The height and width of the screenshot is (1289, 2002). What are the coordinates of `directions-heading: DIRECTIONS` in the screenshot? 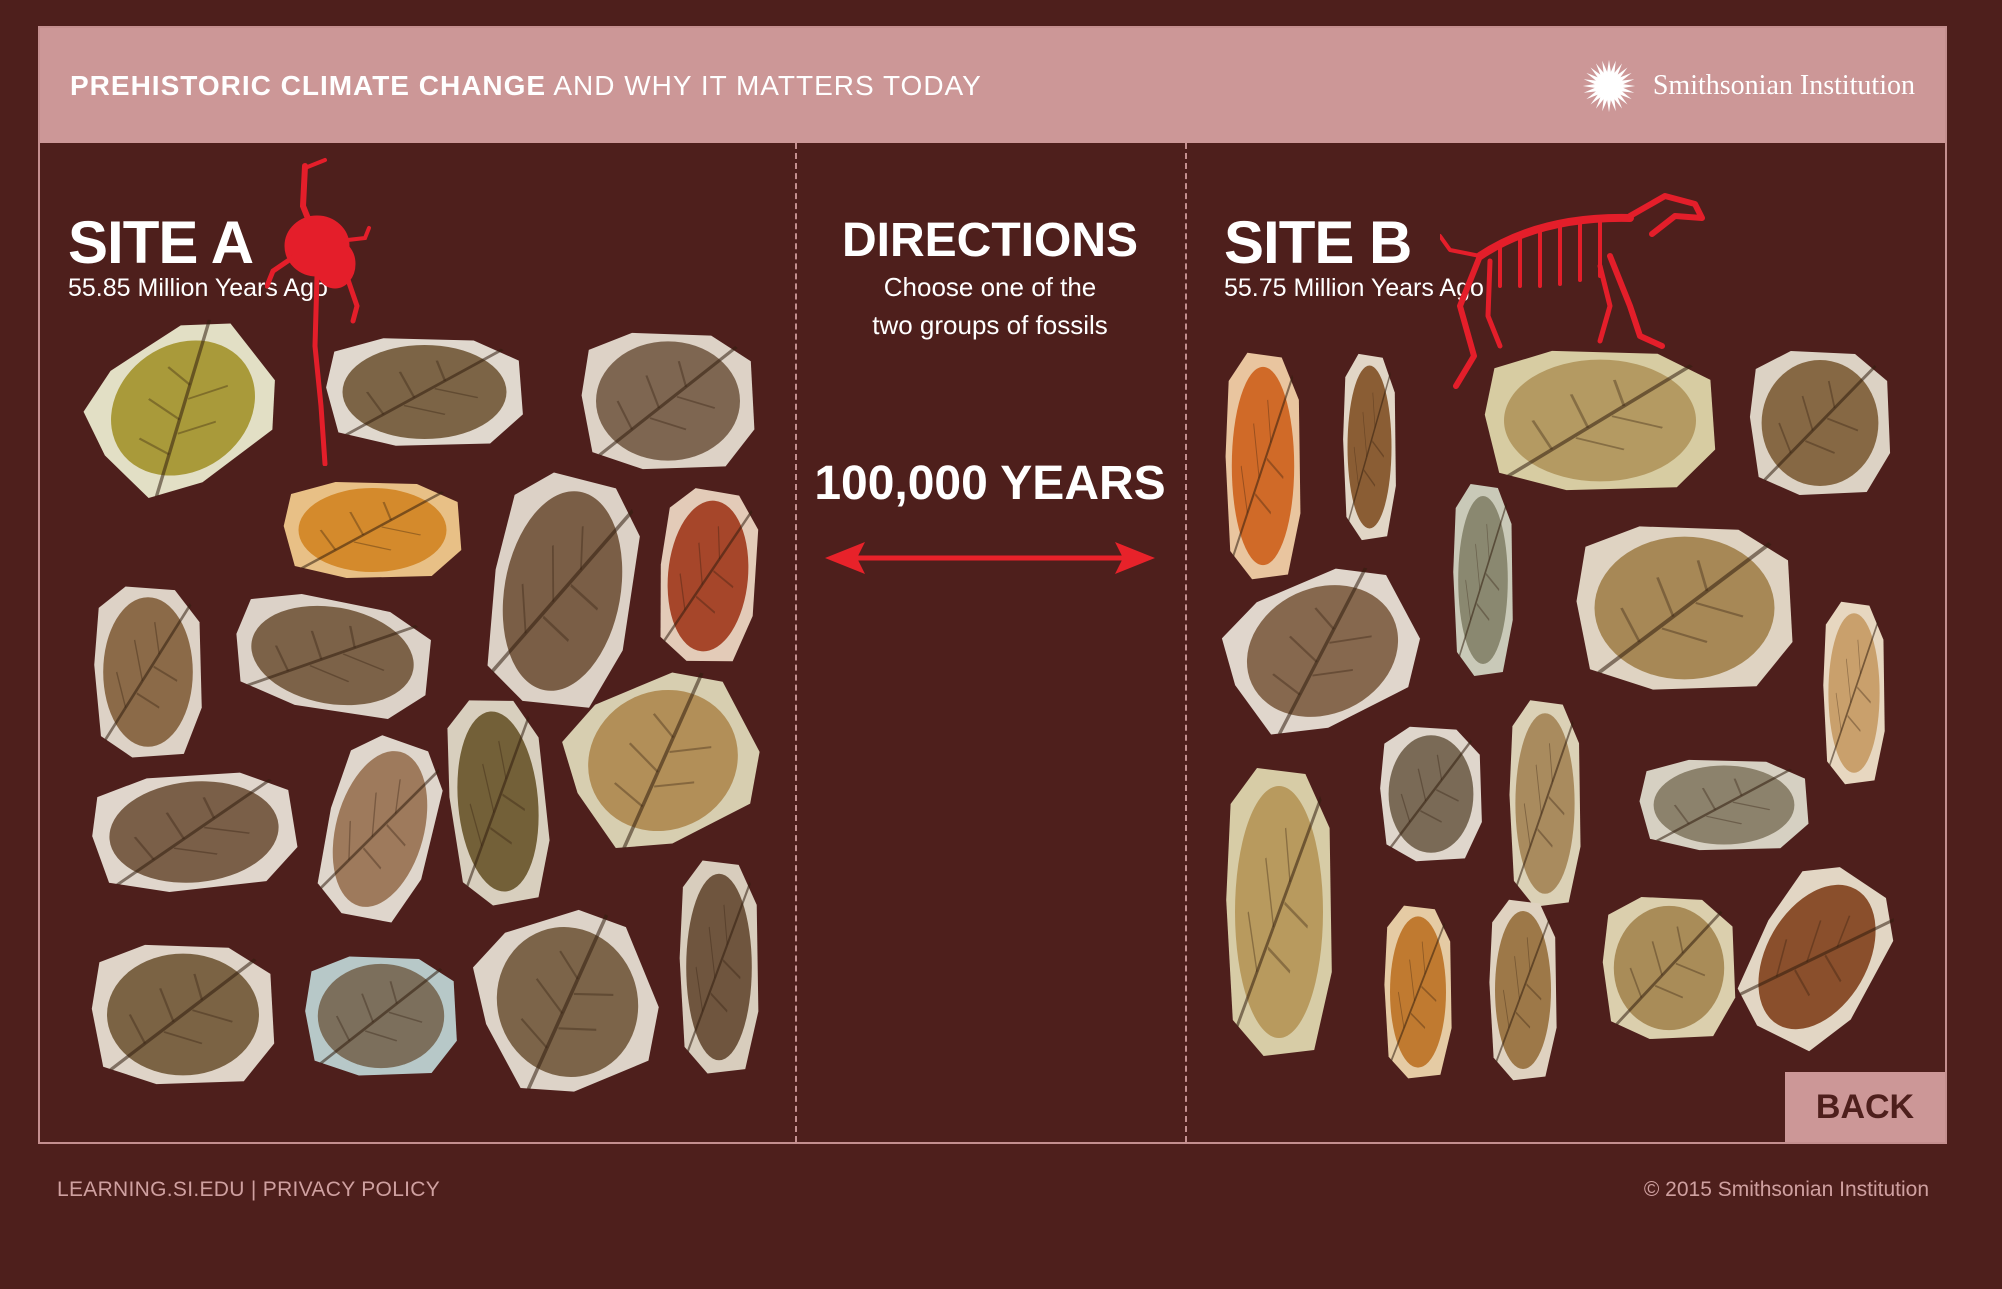 It's located at (989, 240).